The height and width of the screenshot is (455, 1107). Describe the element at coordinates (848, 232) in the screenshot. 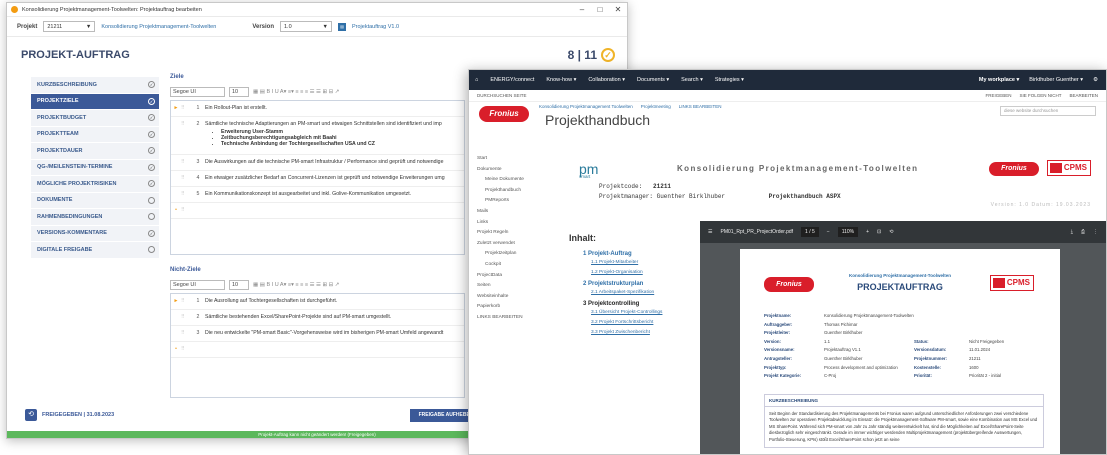

I see `pdf-zoom: 110%` at that location.